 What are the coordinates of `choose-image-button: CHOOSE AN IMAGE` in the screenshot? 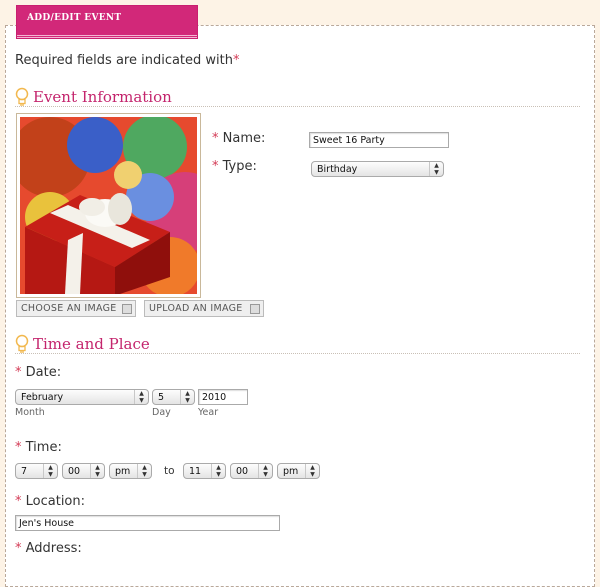 It's located at (76, 308).